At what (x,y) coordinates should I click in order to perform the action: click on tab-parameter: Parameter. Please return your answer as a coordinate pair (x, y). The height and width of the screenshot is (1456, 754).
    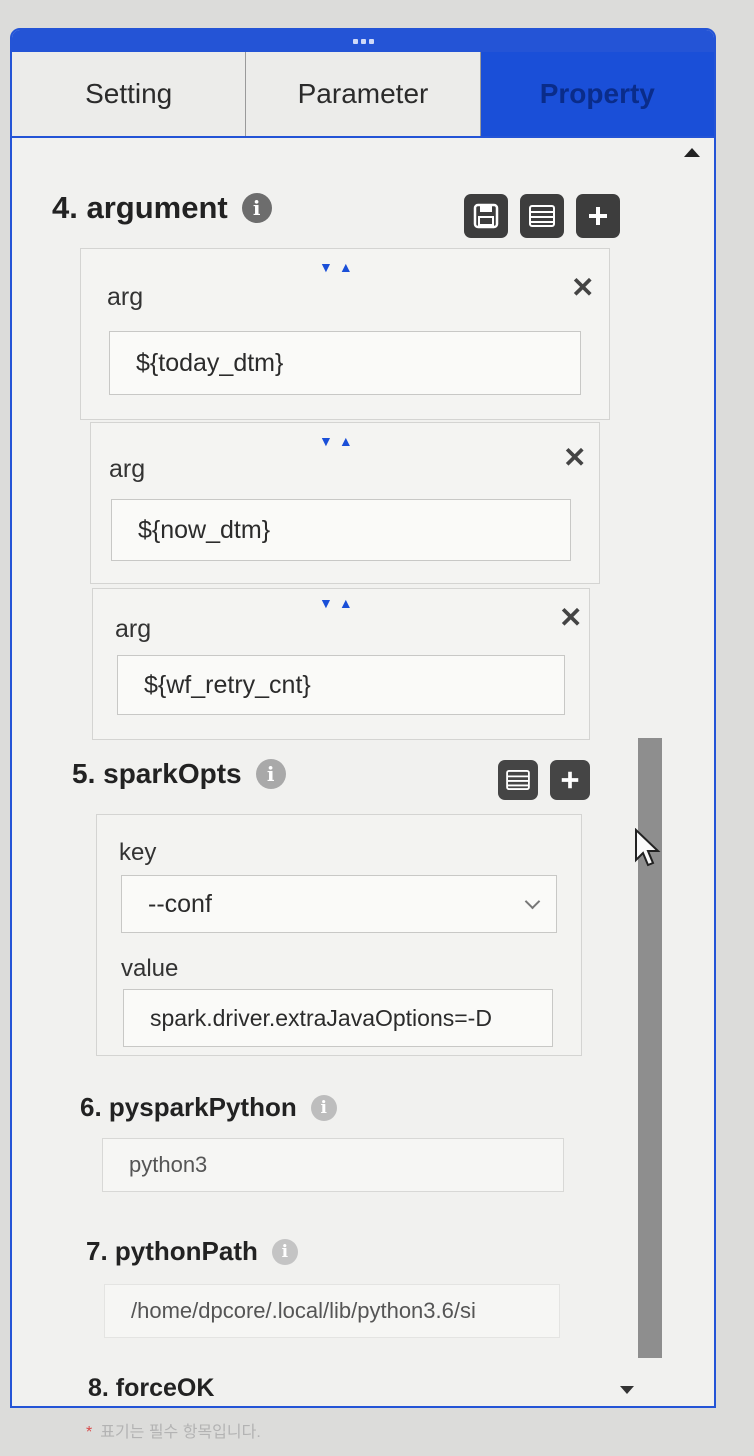
    Looking at the image, I should click on (363, 94).